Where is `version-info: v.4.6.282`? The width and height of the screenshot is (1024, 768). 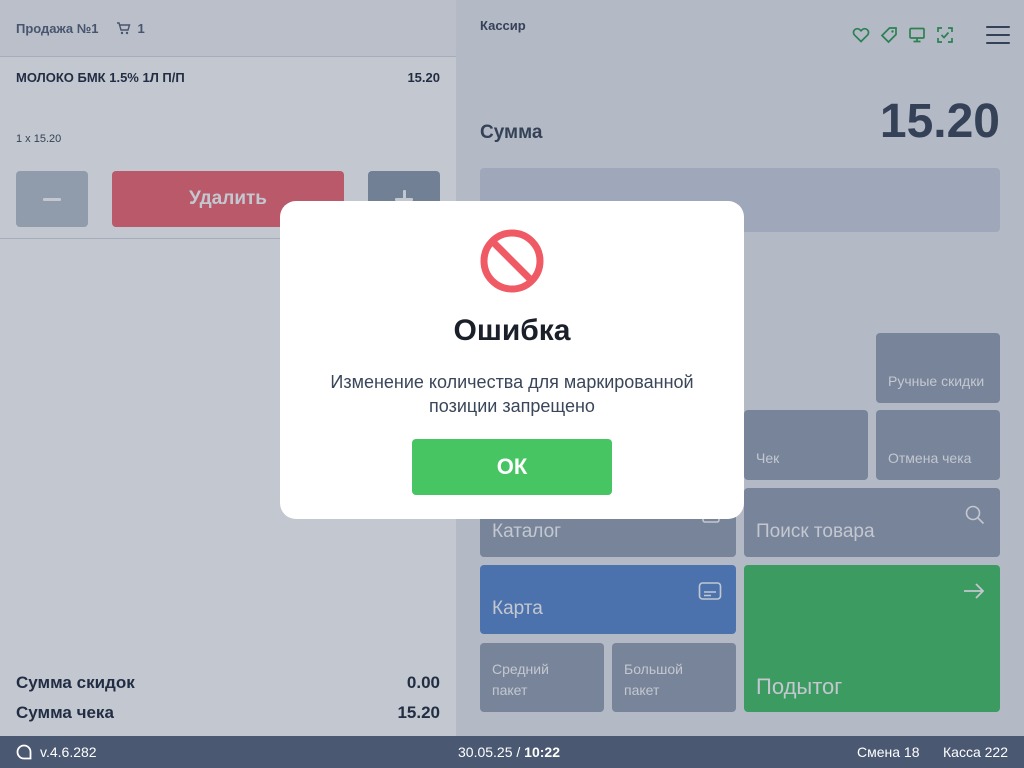
version-info: v.4.6.282 is located at coordinates (56, 752).